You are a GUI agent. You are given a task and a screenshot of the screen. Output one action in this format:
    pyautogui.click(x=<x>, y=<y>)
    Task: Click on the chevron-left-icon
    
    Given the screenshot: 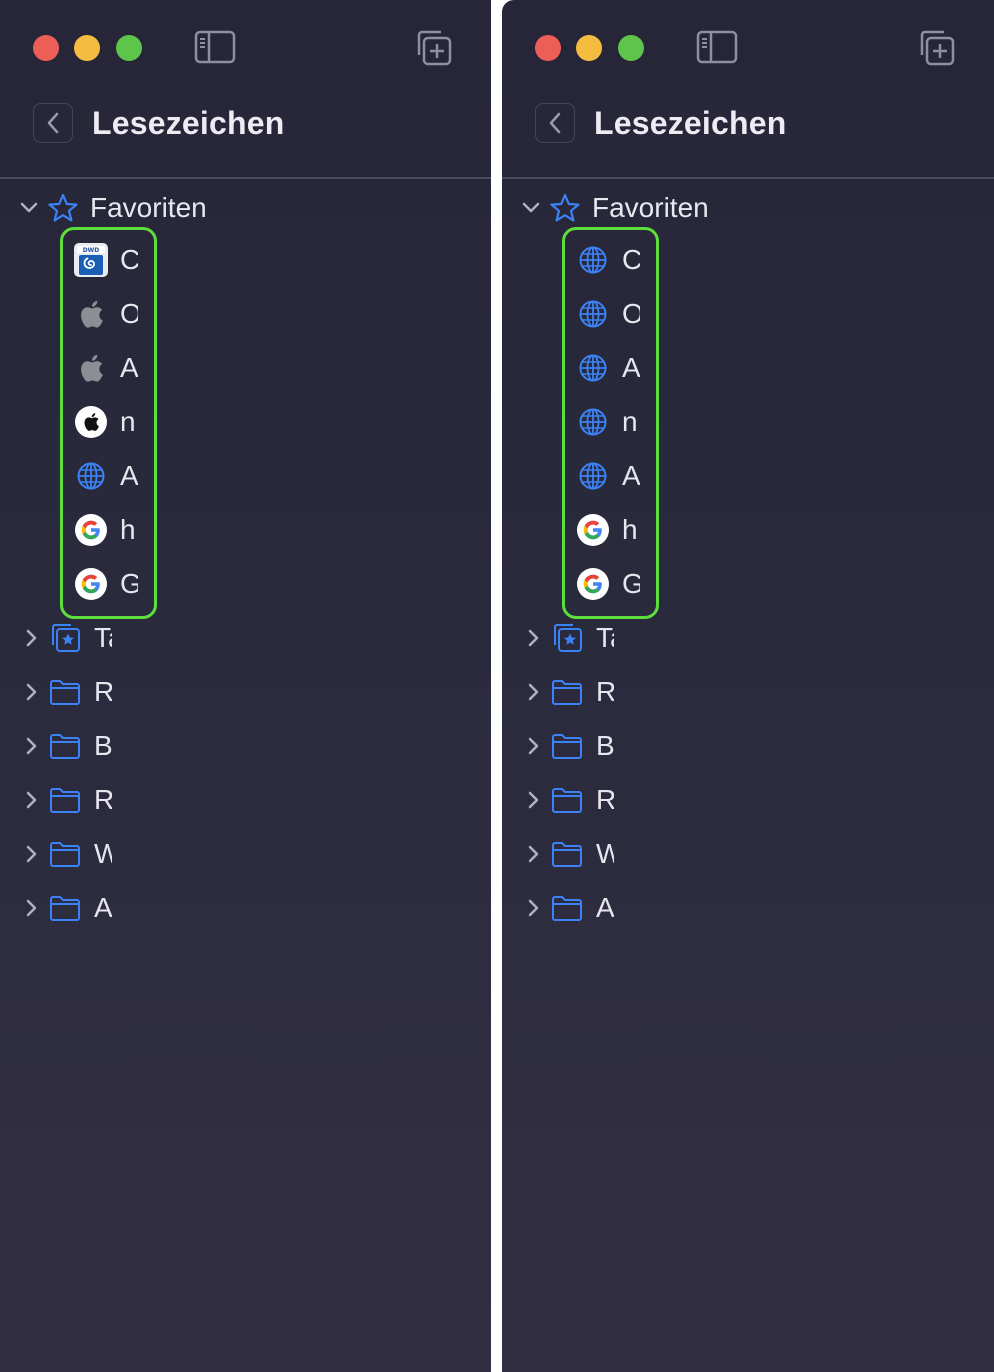 What is the action you would take?
    pyautogui.click(x=555, y=123)
    